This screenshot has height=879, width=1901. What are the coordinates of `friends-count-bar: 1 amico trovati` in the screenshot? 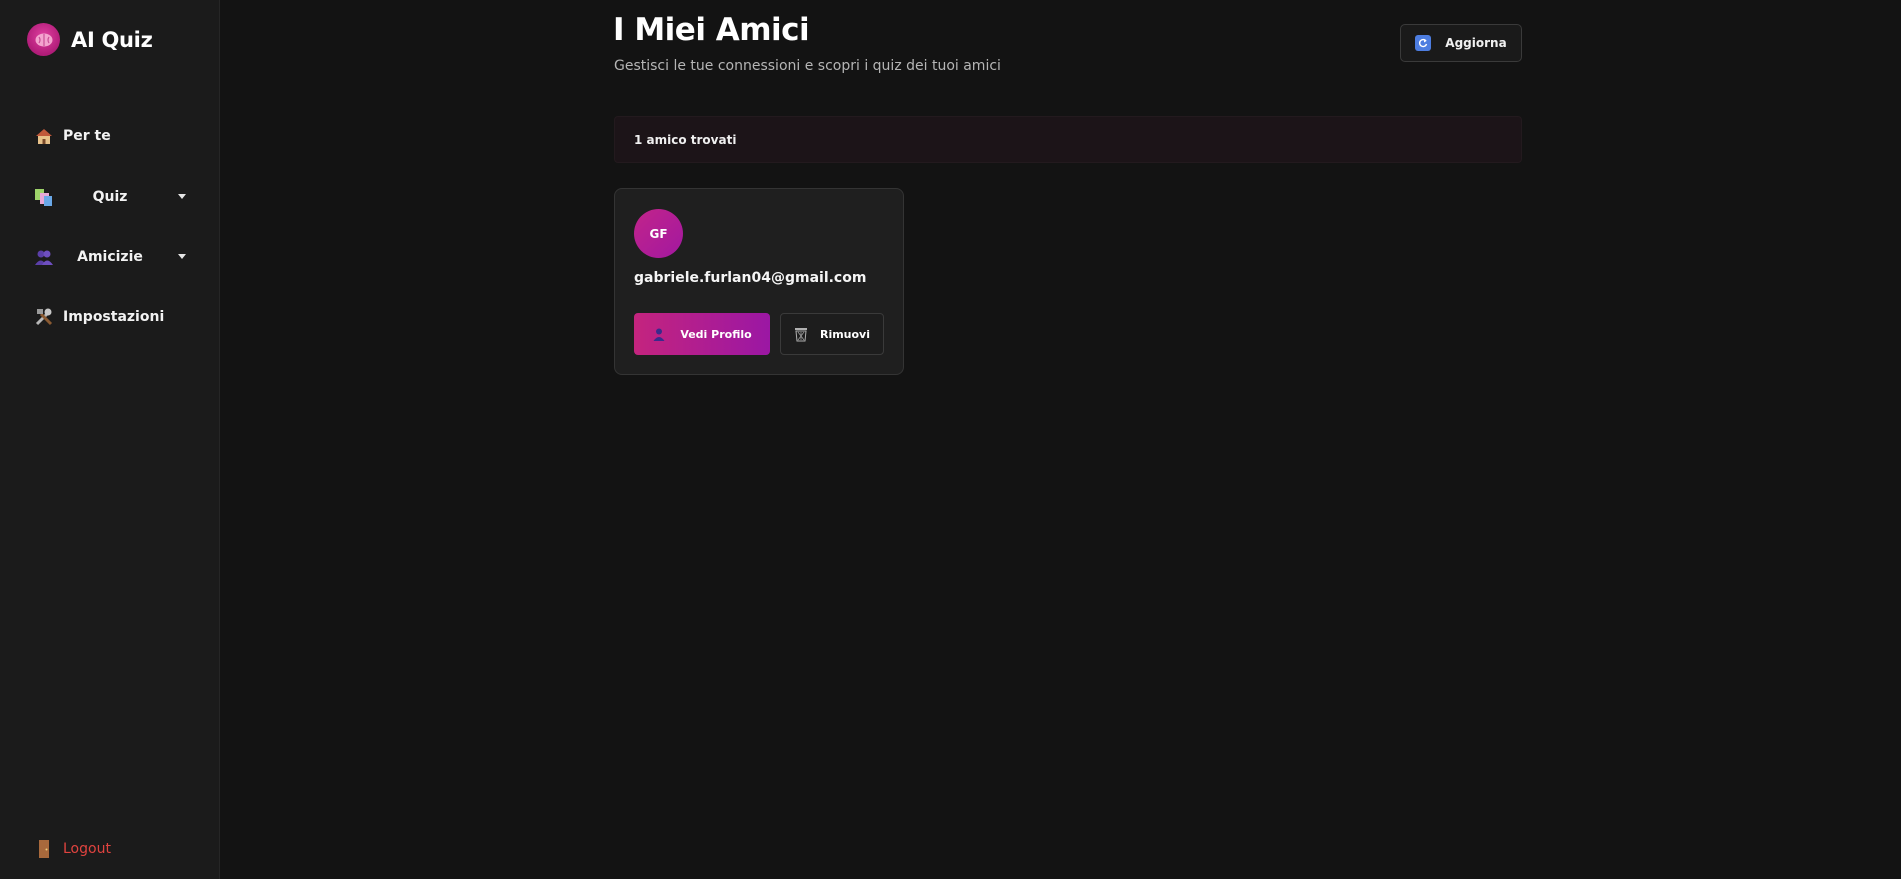 It's located at (1068, 139).